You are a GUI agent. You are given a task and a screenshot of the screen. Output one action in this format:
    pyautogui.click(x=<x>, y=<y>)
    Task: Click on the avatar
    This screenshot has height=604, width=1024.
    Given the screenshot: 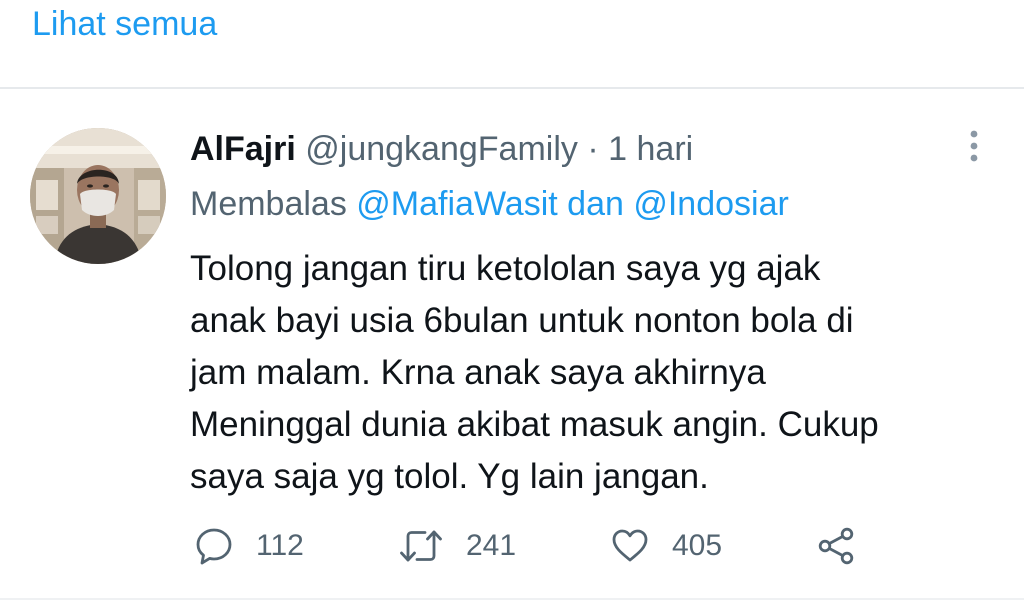 What is the action you would take?
    pyautogui.click(x=98, y=196)
    